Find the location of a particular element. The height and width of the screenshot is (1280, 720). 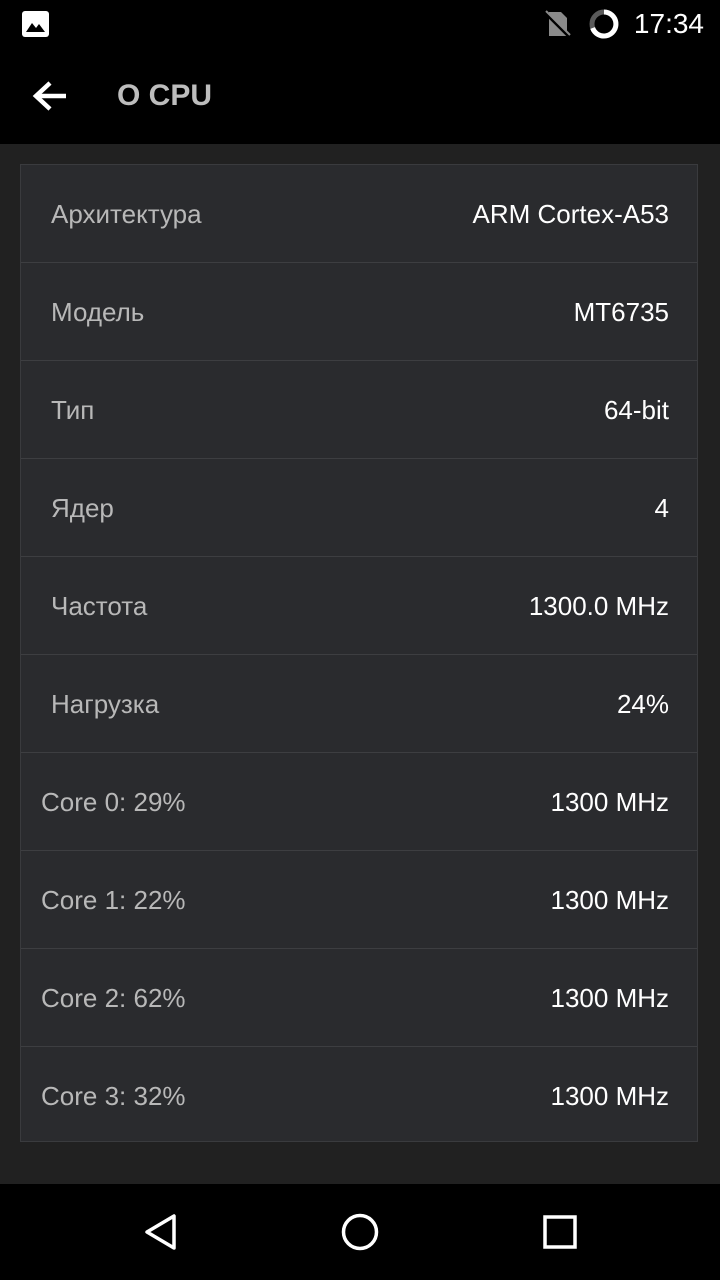

row-value: ARM Cortex-A53 is located at coordinates (571, 214).